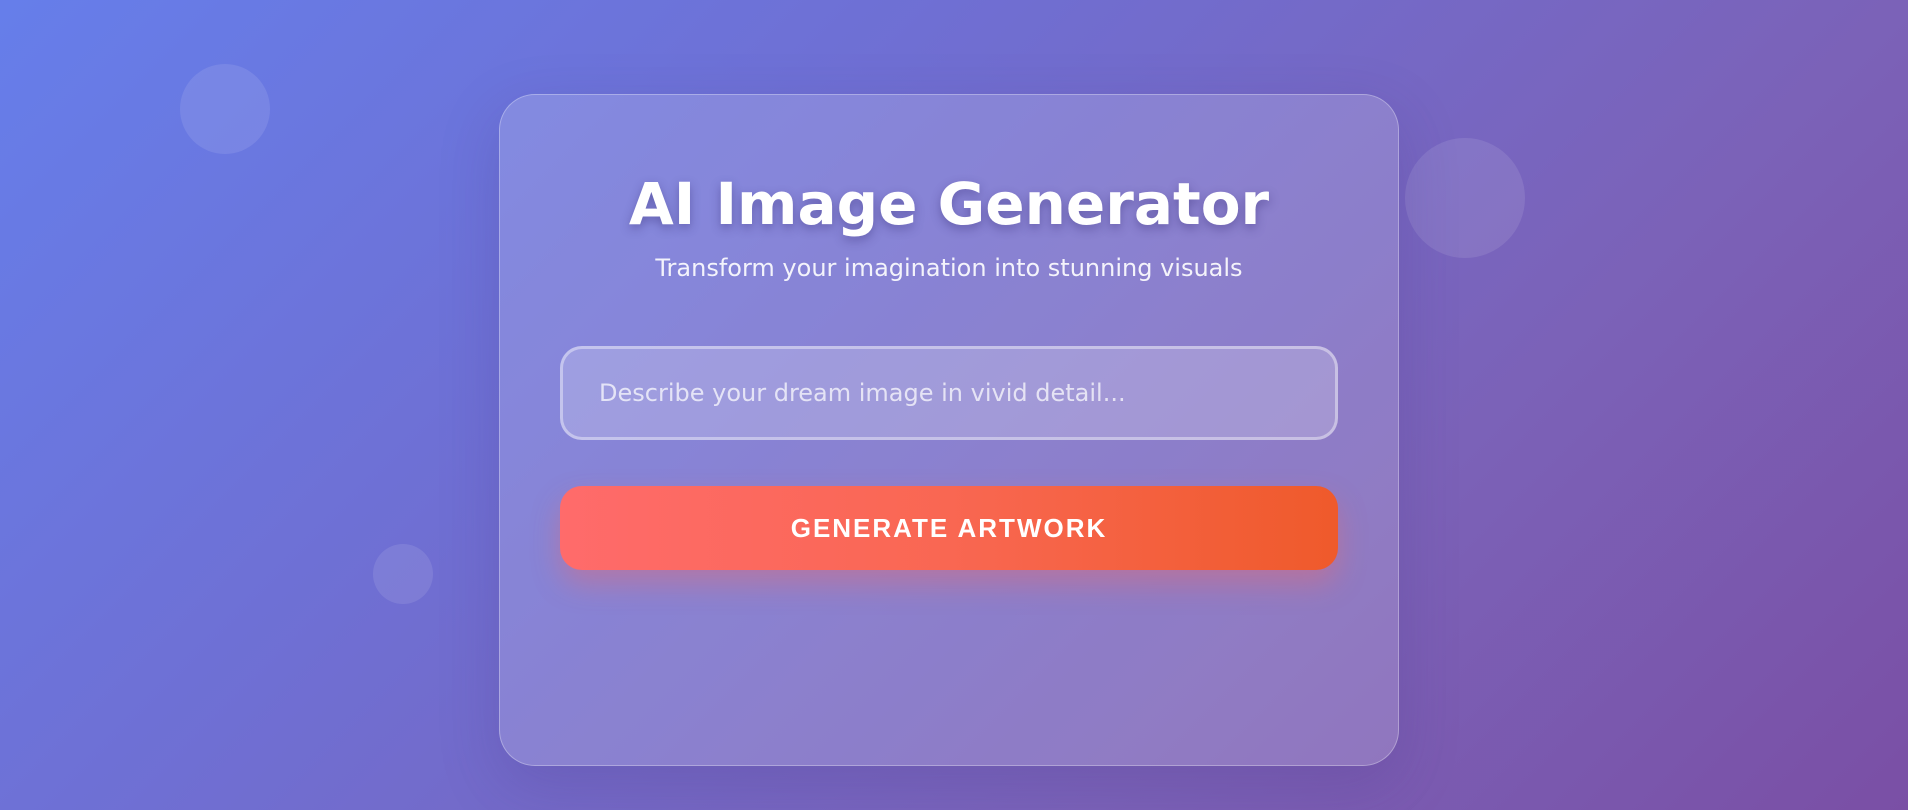 This screenshot has height=810, width=1908. Describe the element at coordinates (949, 393) in the screenshot. I see `prompt-input` at that location.